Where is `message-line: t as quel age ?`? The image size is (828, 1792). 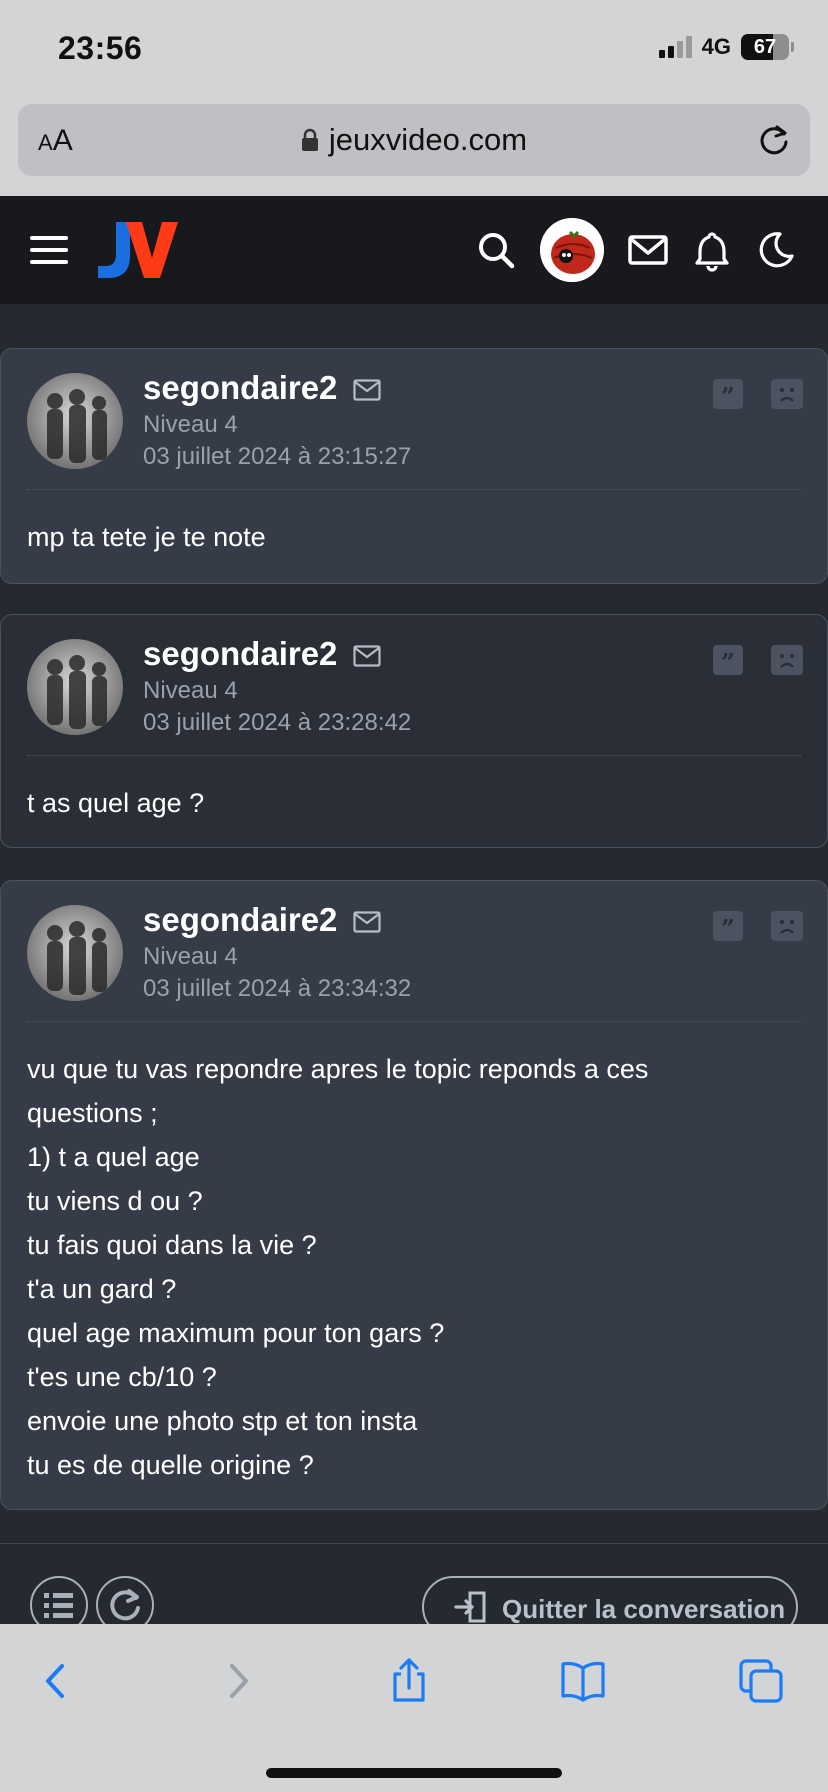 message-line: t as quel age ? is located at coordinates (116, 803).